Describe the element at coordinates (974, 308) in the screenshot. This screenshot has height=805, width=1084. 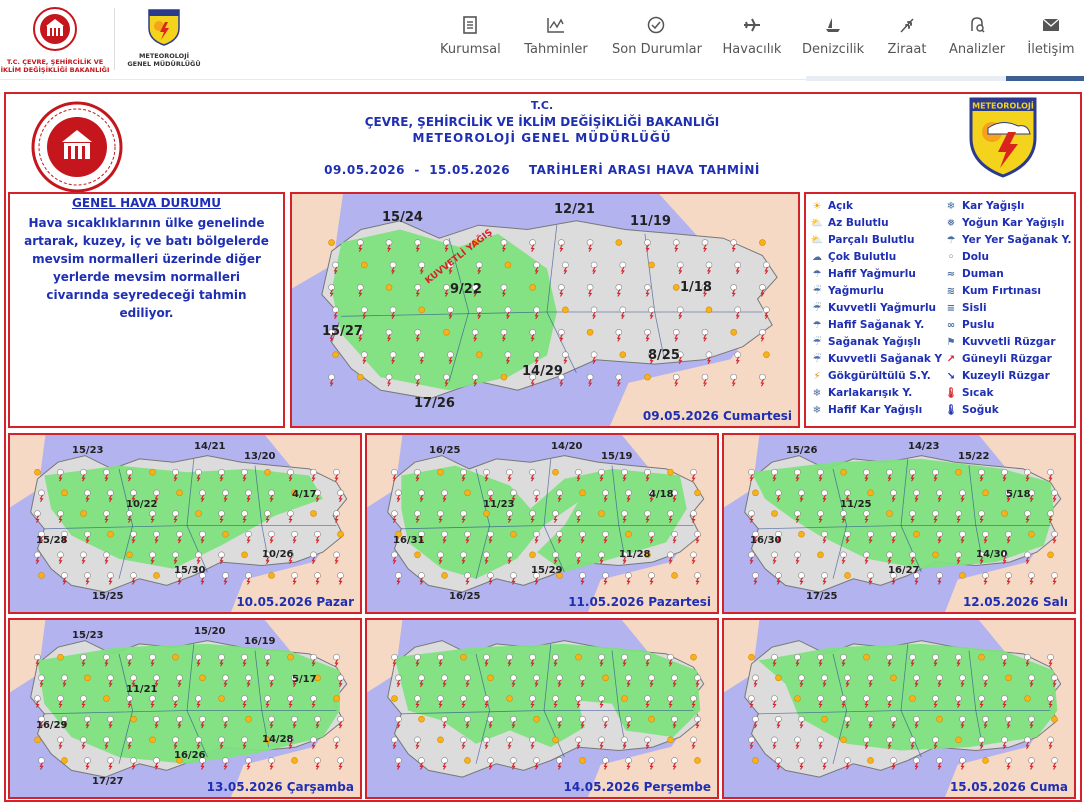
I see `legend-label: Sisli` at that location.